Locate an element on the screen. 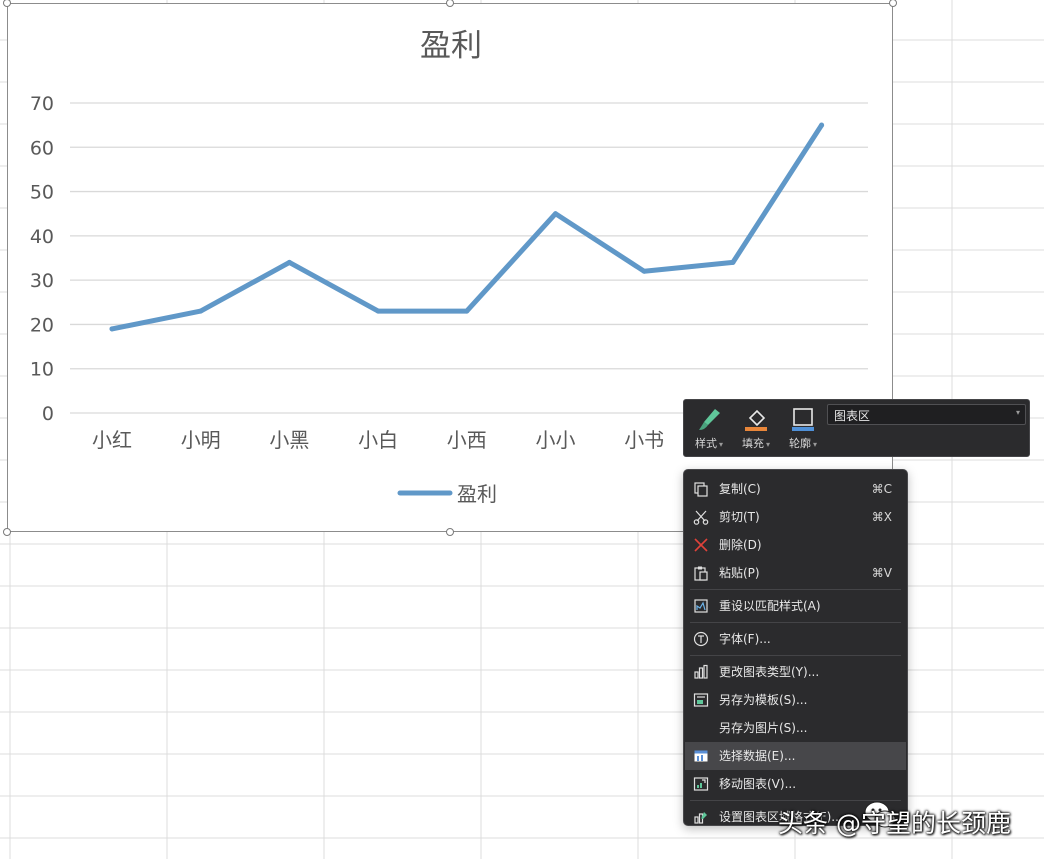 This screenshot has width=1044, height=859. watermark-text: 头条 @守望的长颈鹿 is located at coordinates (894, 823).